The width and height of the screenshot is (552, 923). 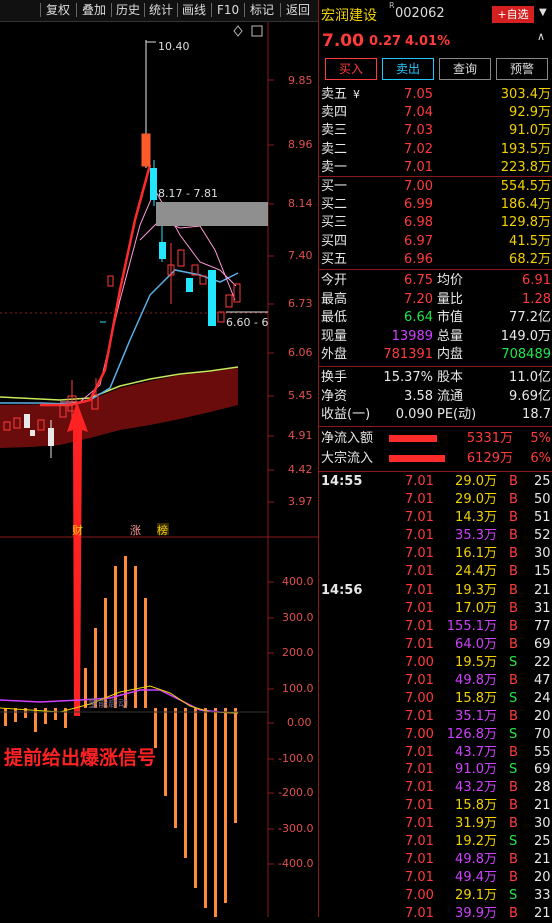 What do you see at coordinates (435, 131) in the screenshot?
I see `ask-row: 卖三 7.03 91.0万` at bounding box center [435, 131].